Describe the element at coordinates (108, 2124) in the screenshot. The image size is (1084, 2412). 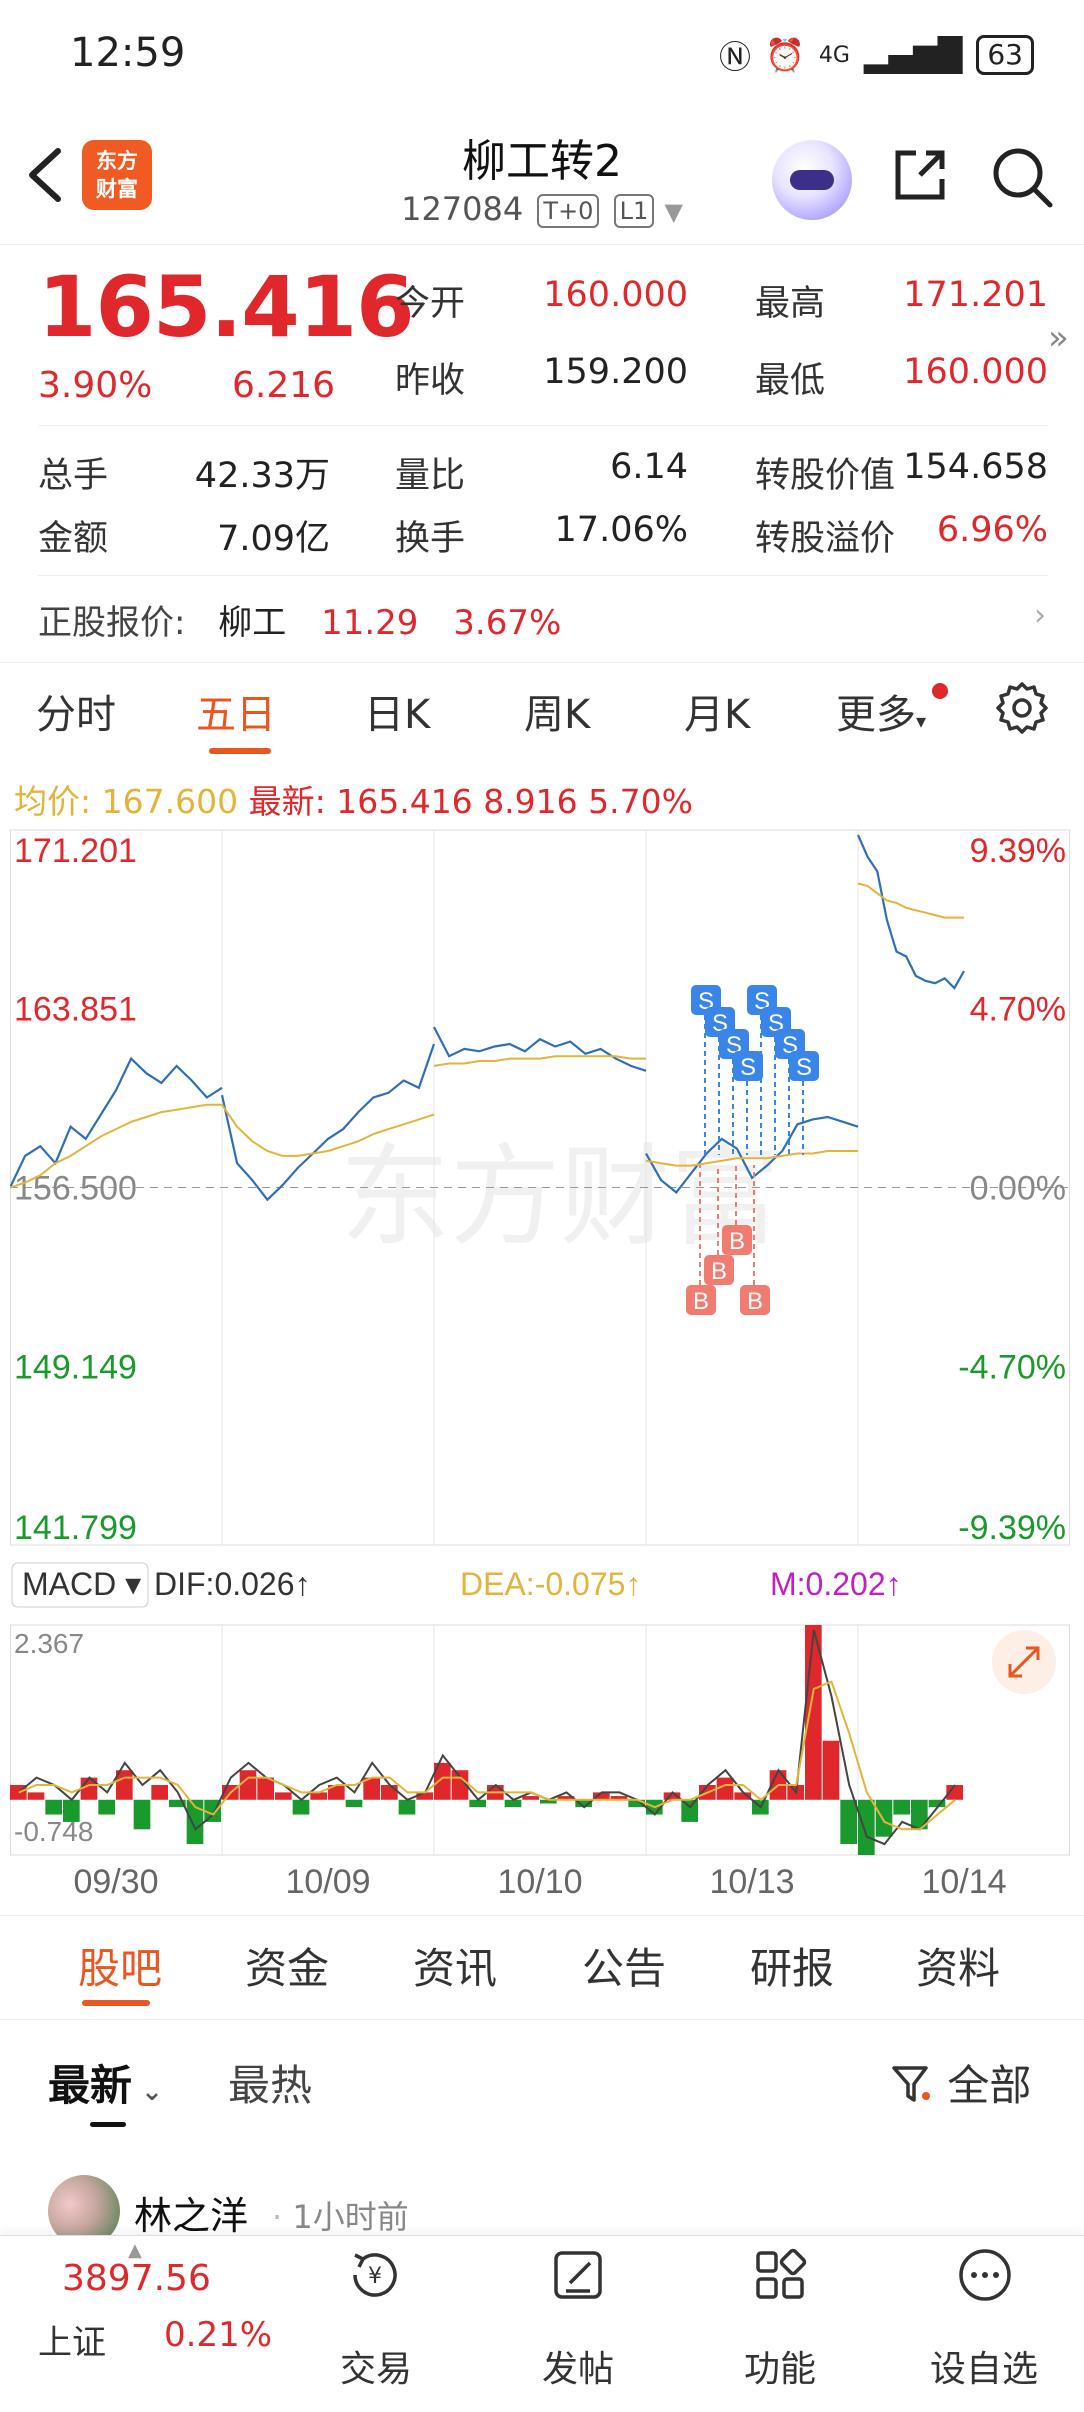
I see `sort-underline` at that location.